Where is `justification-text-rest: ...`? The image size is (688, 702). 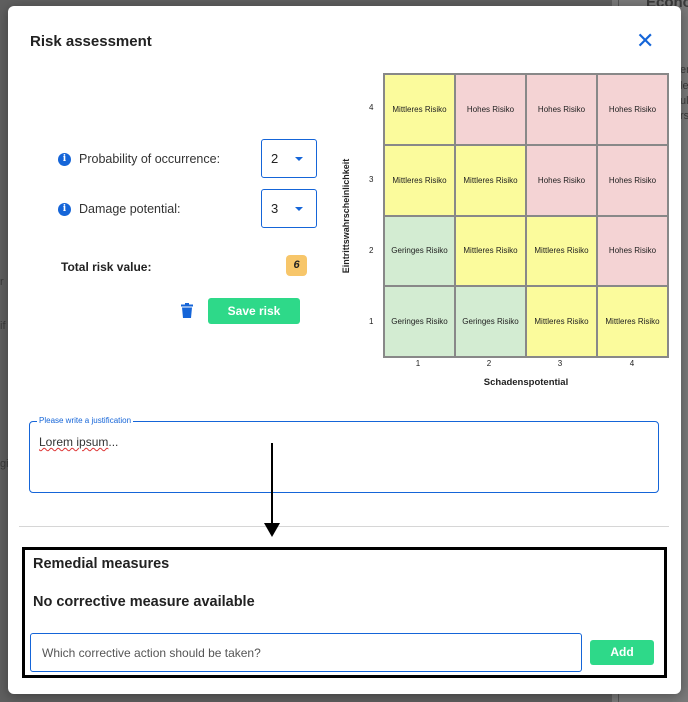
justification-text-rest: ... is located at coordinates (113, 442).